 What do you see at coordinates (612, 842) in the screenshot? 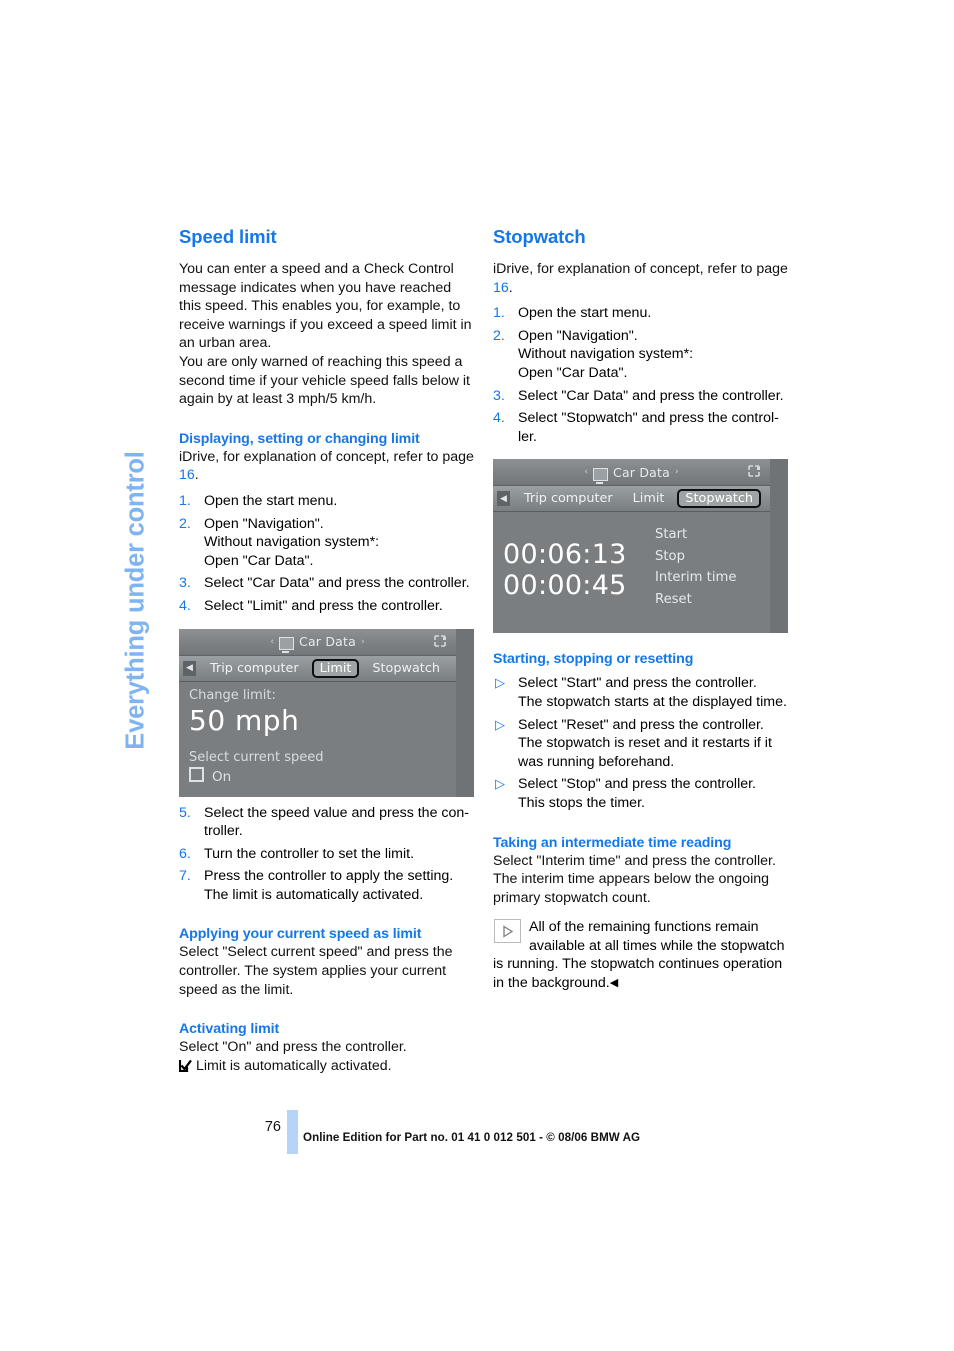
I see `subheading-intermediate-time-reading: Taking an intermediate time reading` at bounding box center [612, 842].